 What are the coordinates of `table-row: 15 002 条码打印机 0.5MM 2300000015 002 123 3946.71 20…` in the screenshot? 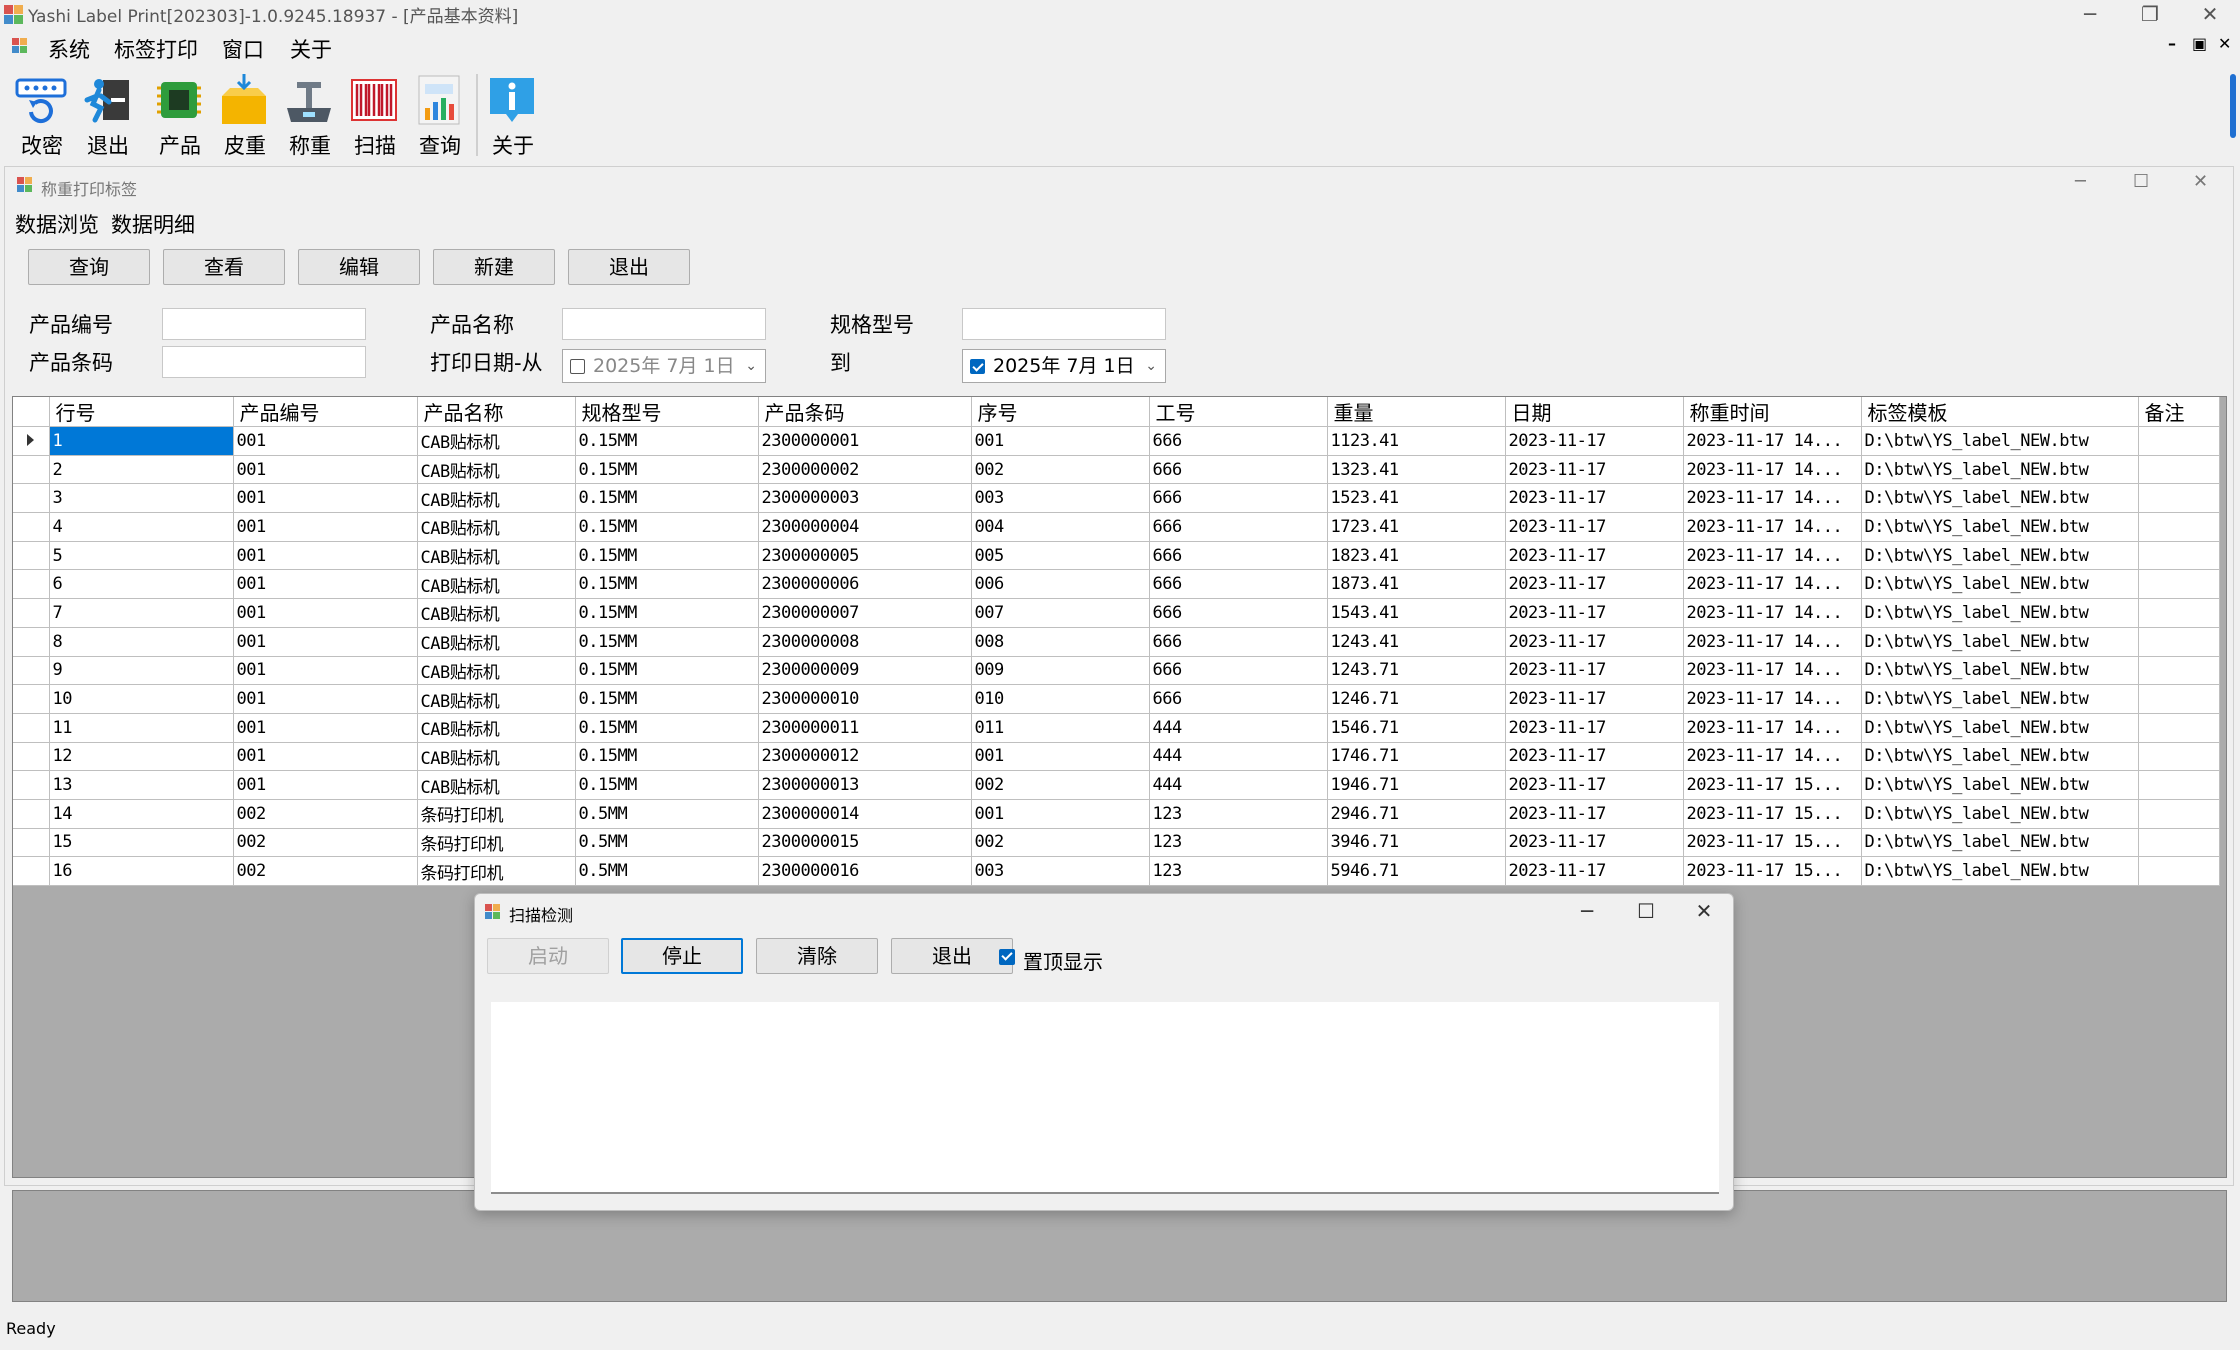 It's located at (1116, 843).